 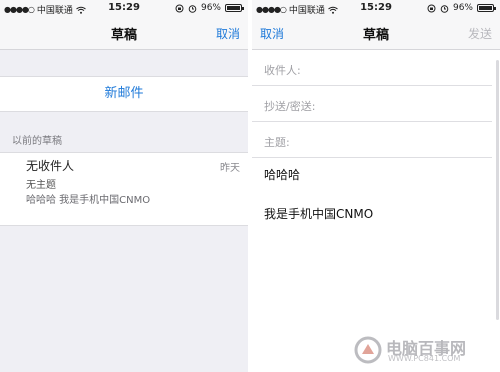 What do you see at coordinates (282, 174) in the screenshot?
I see `body-text-line: 哈哈哈` at bounding box center [282, 174].